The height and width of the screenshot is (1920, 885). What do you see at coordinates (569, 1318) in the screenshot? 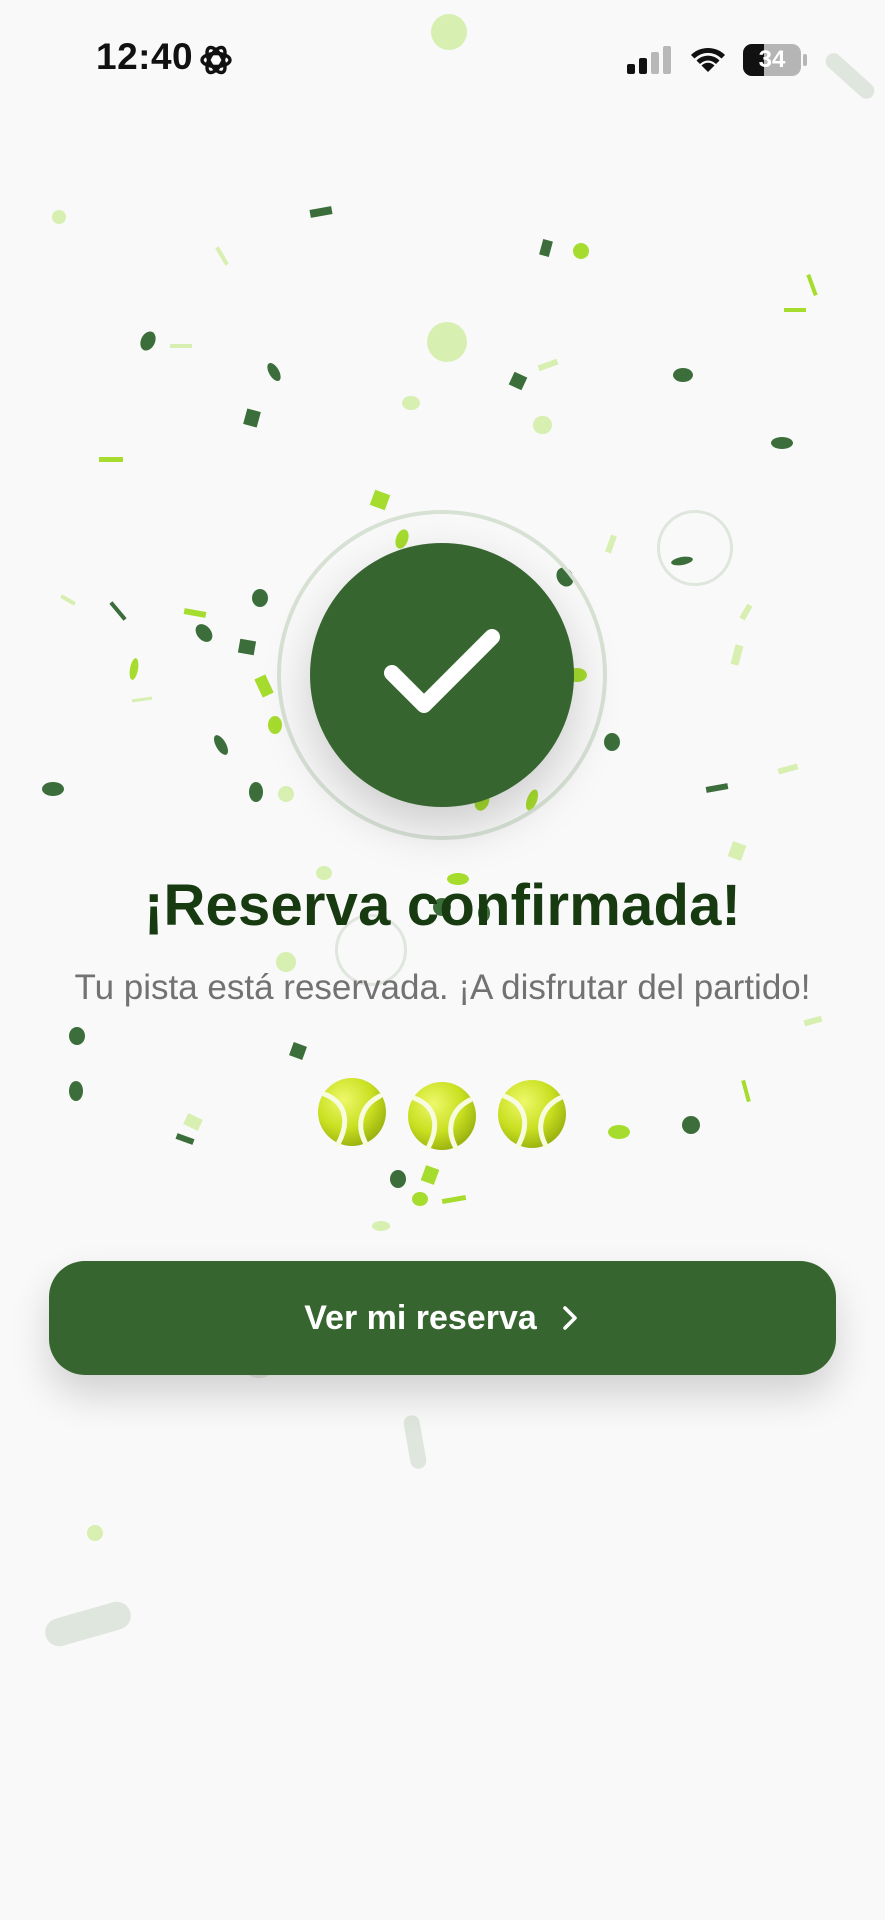
I see `chevron-right-icon` at bounding box center [569, 1318].